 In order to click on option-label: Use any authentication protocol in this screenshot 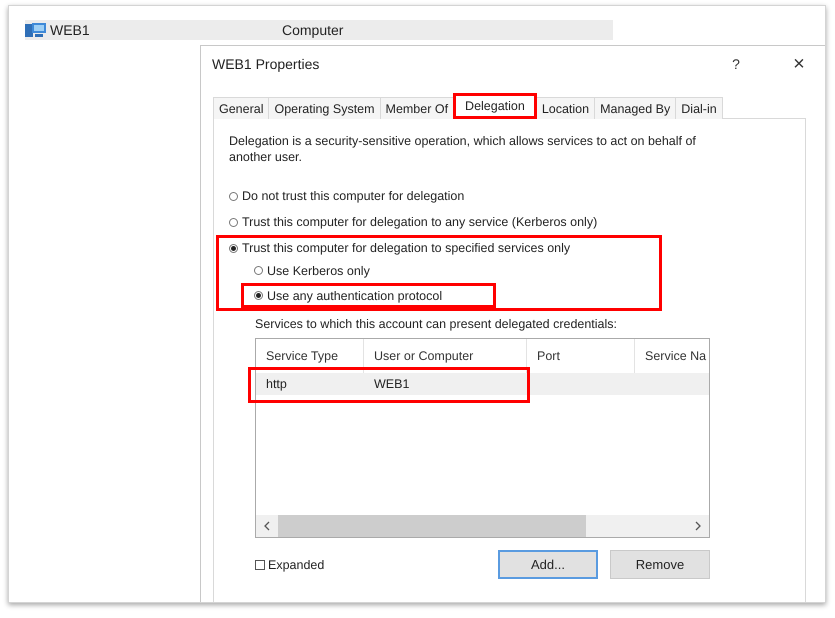, I will do `click(354, 295)`.